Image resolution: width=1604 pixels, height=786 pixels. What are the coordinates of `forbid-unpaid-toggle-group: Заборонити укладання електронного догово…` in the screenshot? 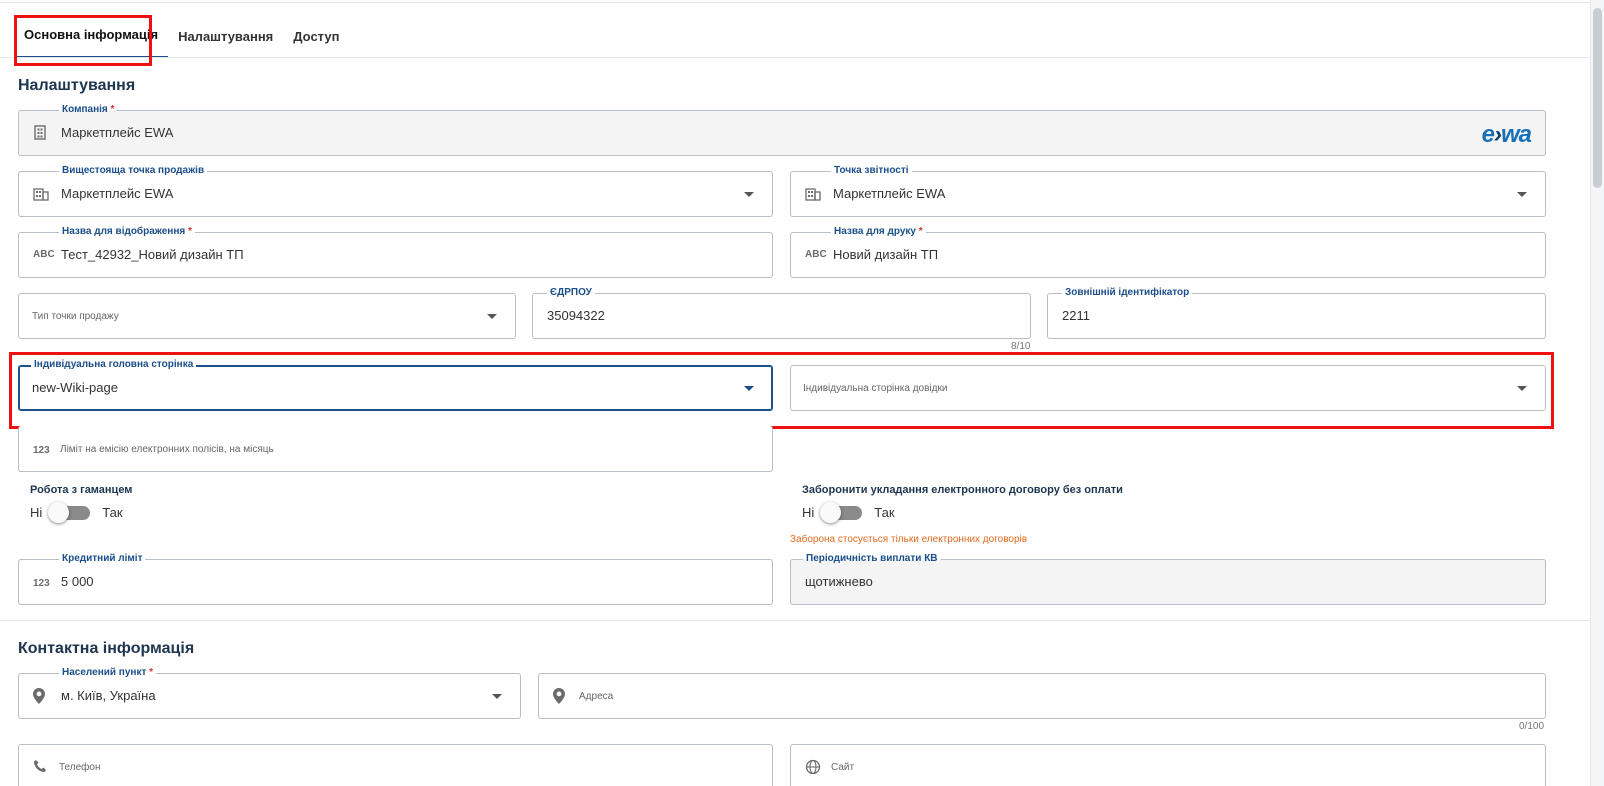 It's located at (962, 503).